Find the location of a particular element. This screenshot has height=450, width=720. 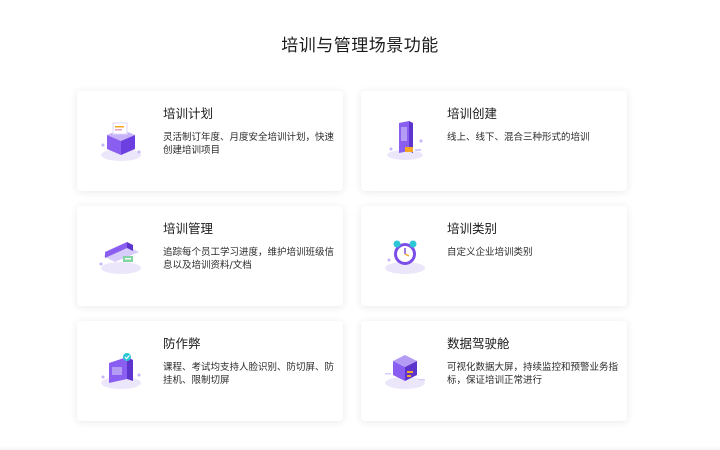

feature-card-training-category: 培训类别 自定义企业培训类别 is located at coordinates (494, 256).